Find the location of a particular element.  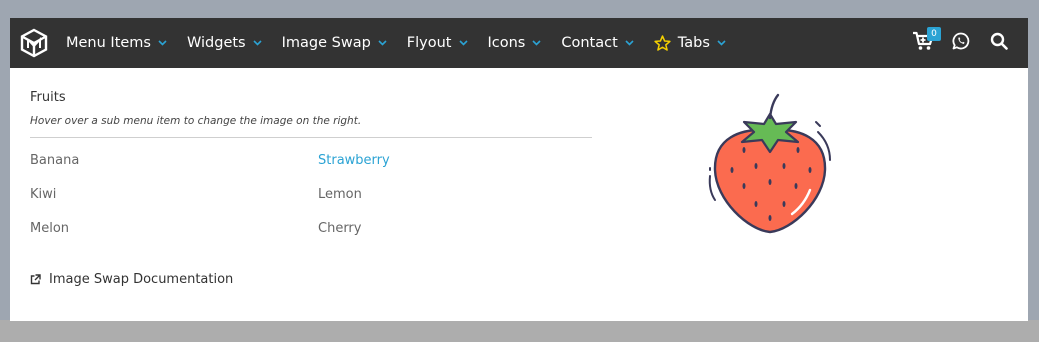

sub-menu-item-melon: Melon is located at coordinates (49, 228).